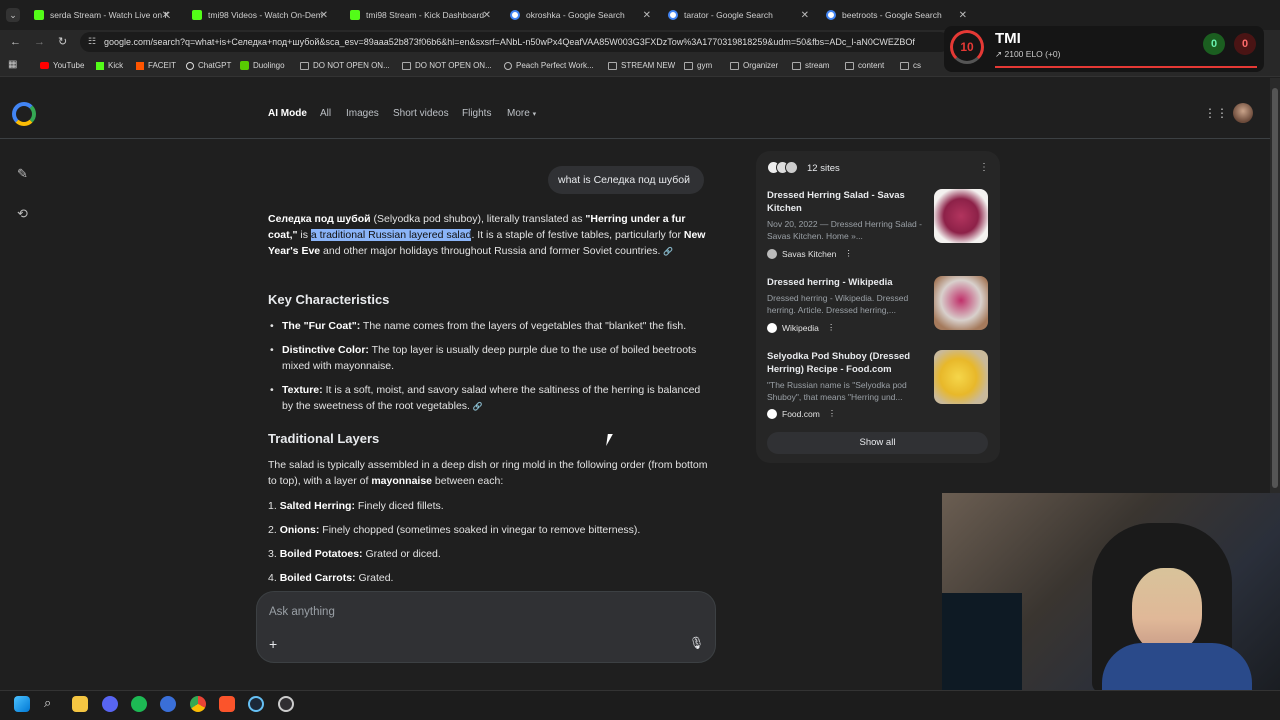 The image size is (1280, 720). I want to click on forward-icon: →, so click(39, 42).